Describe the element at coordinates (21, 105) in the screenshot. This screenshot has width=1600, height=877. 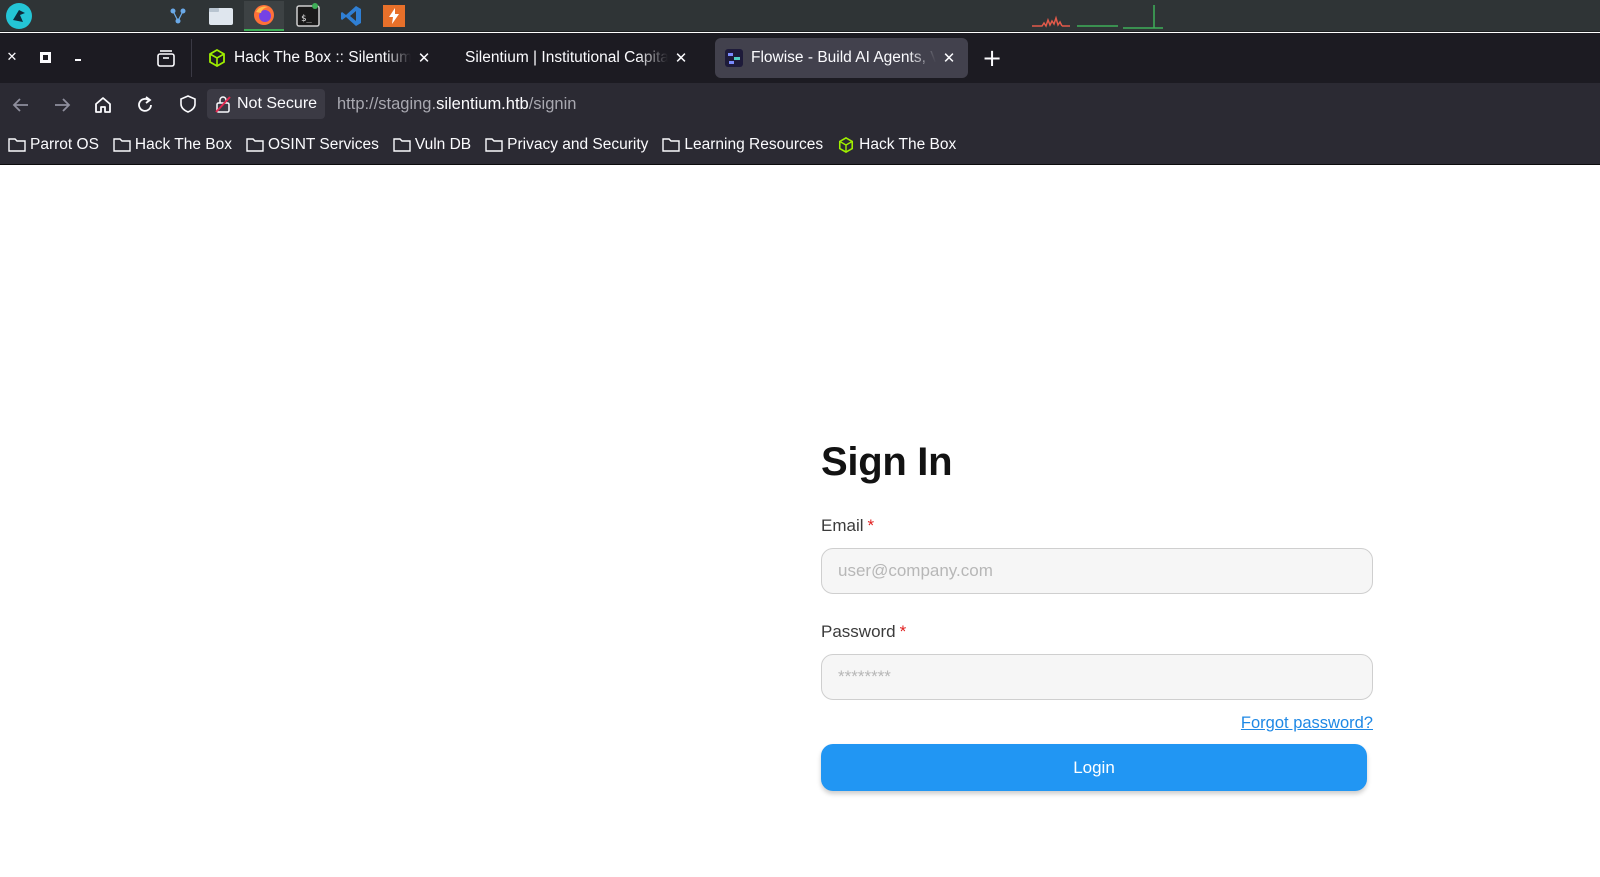
I see `back-icon` at that location.